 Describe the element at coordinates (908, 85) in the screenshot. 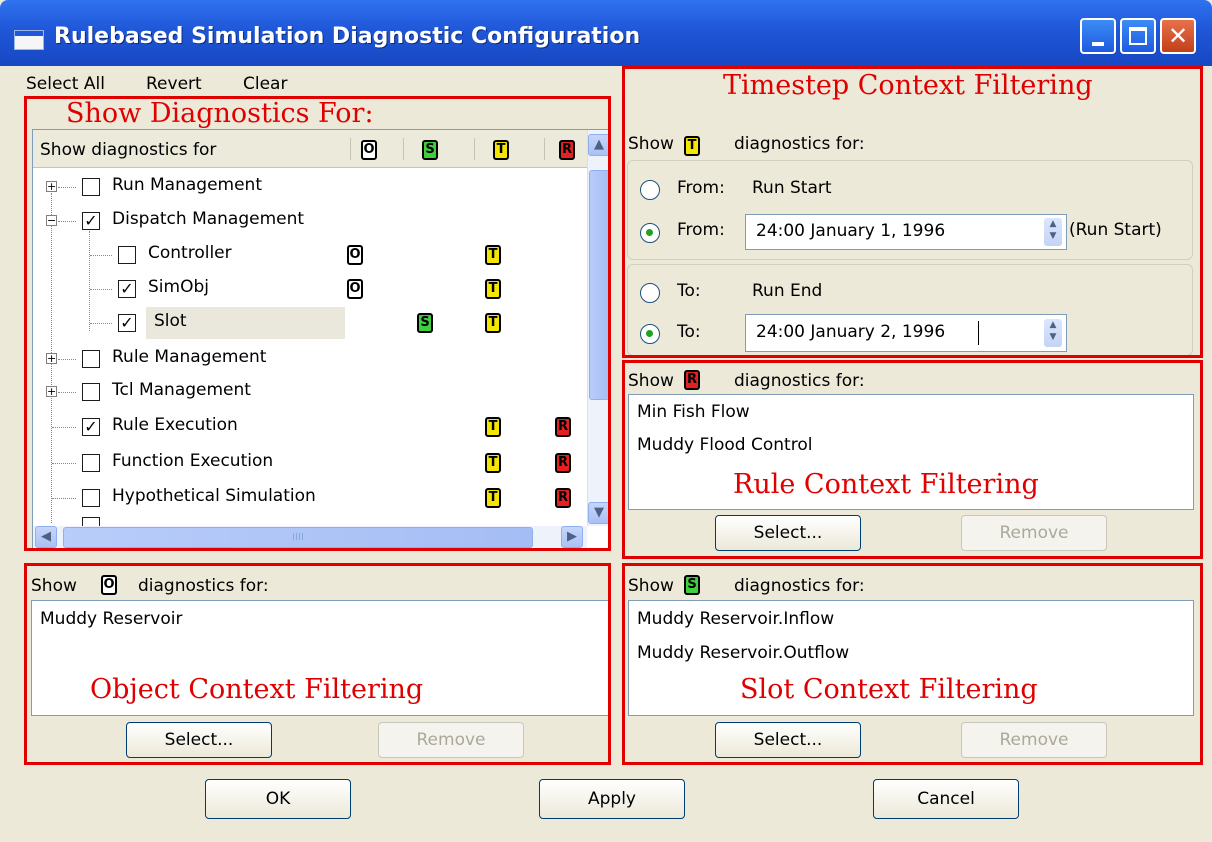

I see `annotation-timestep: Timestep Context Filtering` at that location.